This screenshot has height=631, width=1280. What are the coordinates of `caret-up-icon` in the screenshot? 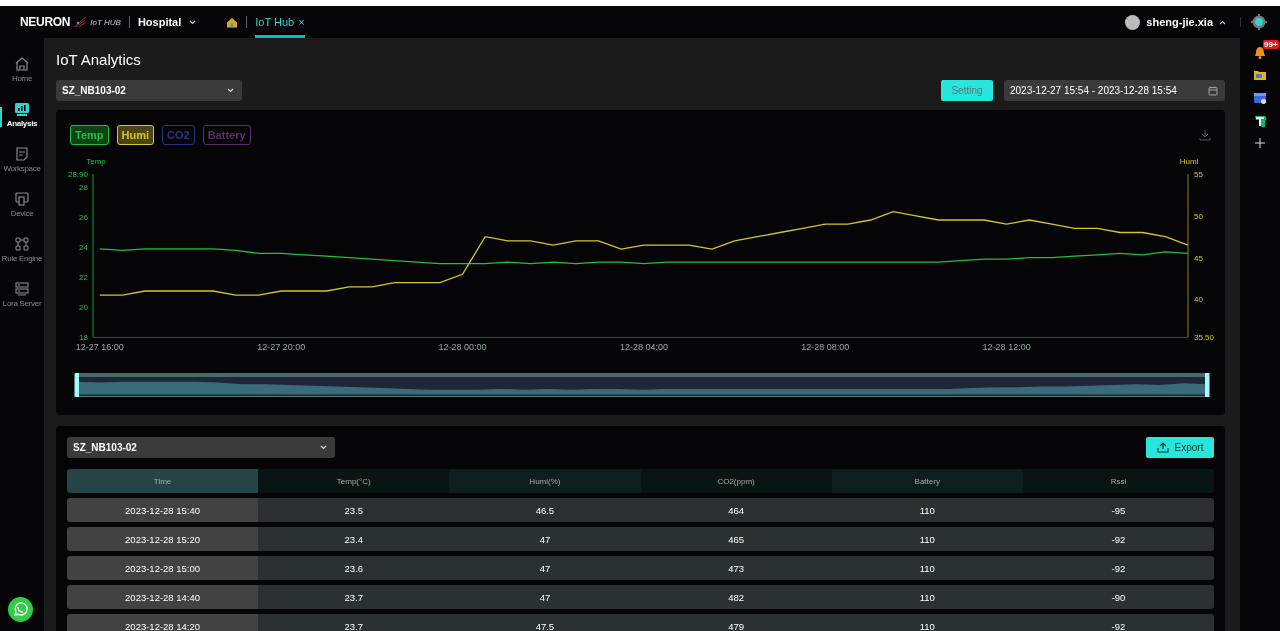 It's located at (1222, 22).